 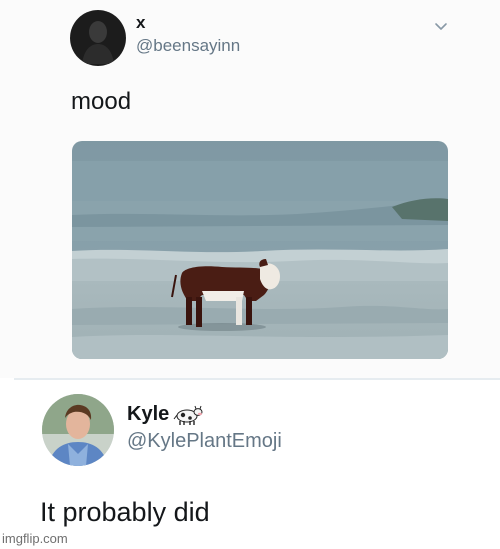 I want to click on cow-emoji, so click(x=188, y=415).